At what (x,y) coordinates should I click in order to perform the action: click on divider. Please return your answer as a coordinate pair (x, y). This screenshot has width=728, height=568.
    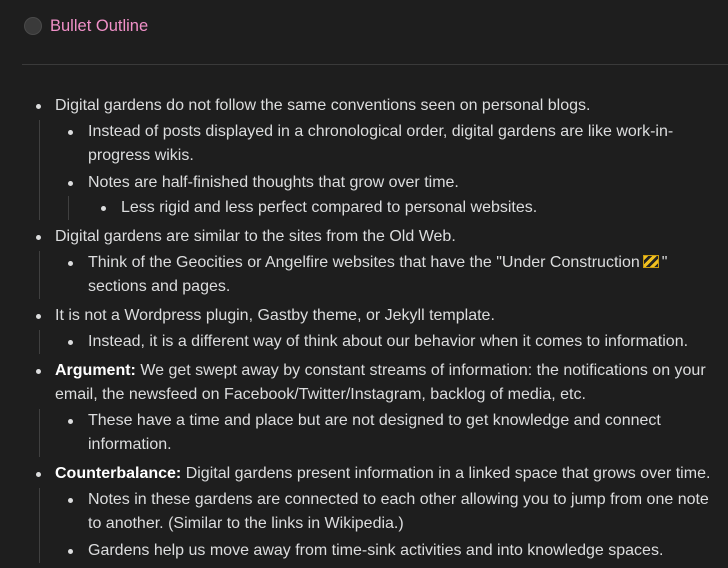
    Looking at the image, I should click on (375, 64).